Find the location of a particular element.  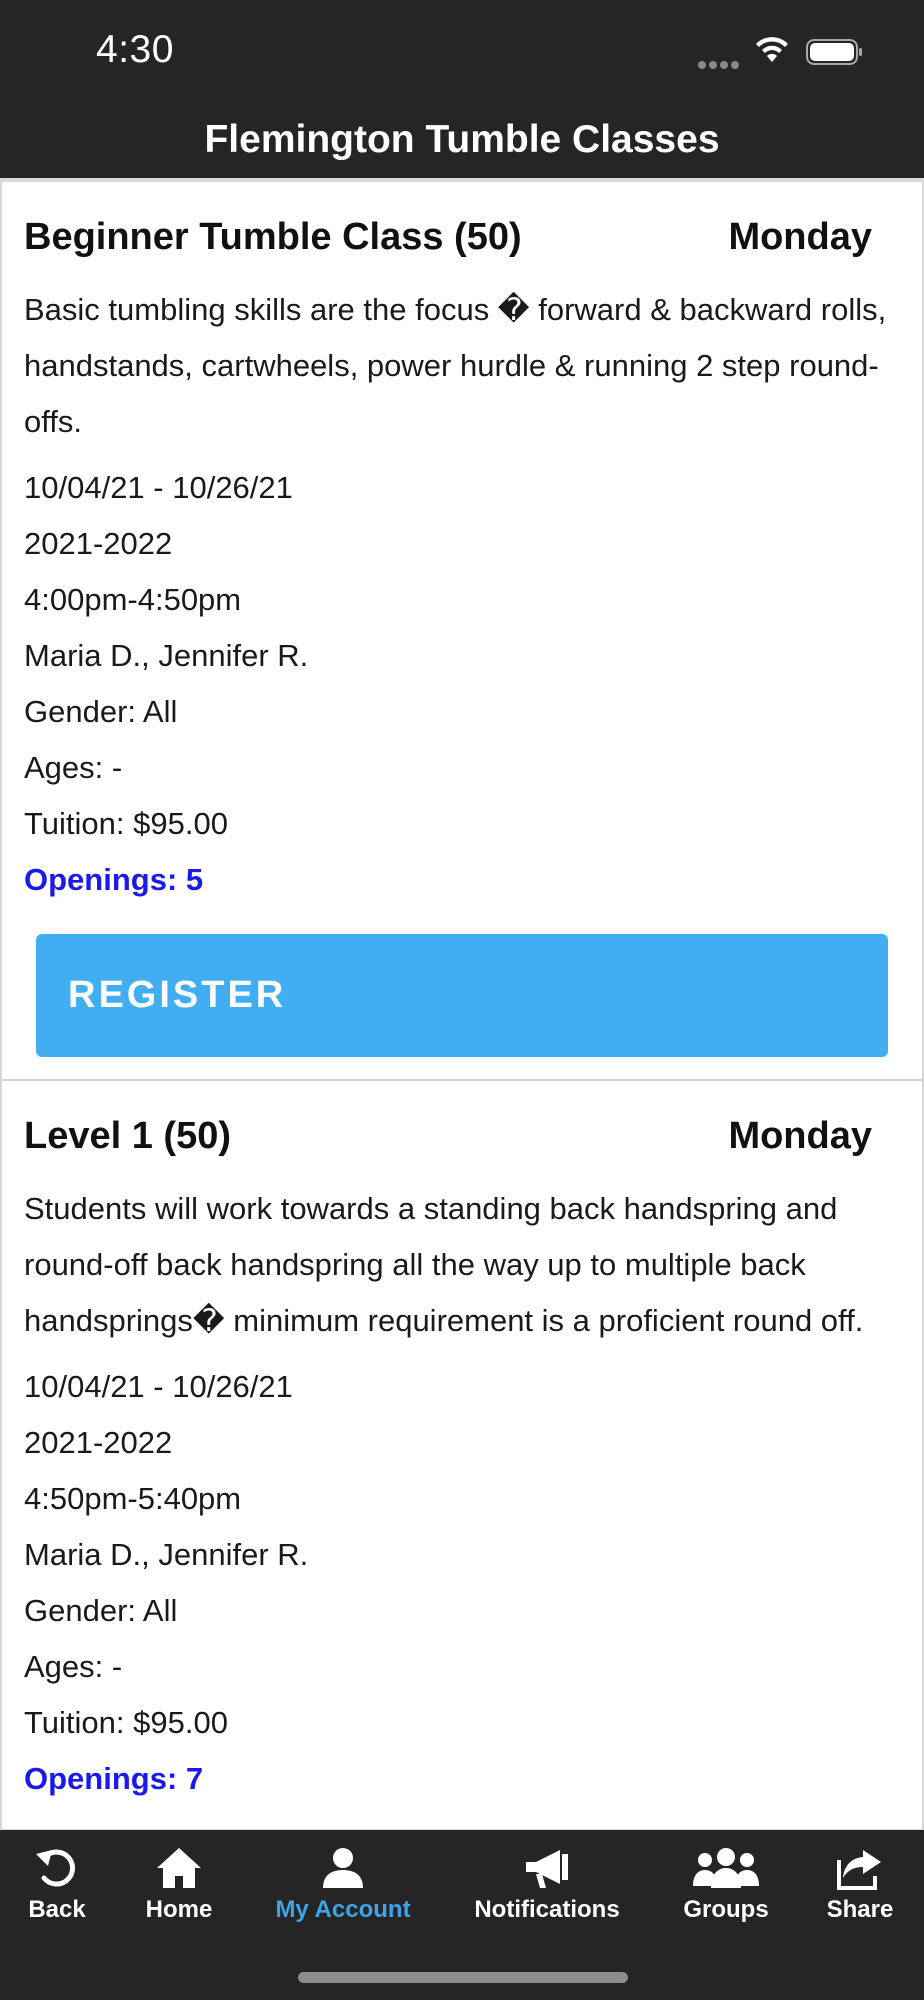

person-icon is located at coordinates (343, 1868).